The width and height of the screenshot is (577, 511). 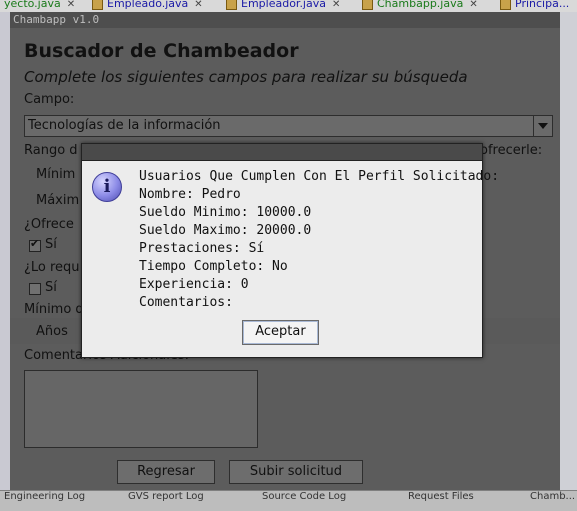 What do you see at coordinates (54, 309) in the screenshot?
I see `minimo-exp-label: Mínimo d` at bounding box center [54, 309].